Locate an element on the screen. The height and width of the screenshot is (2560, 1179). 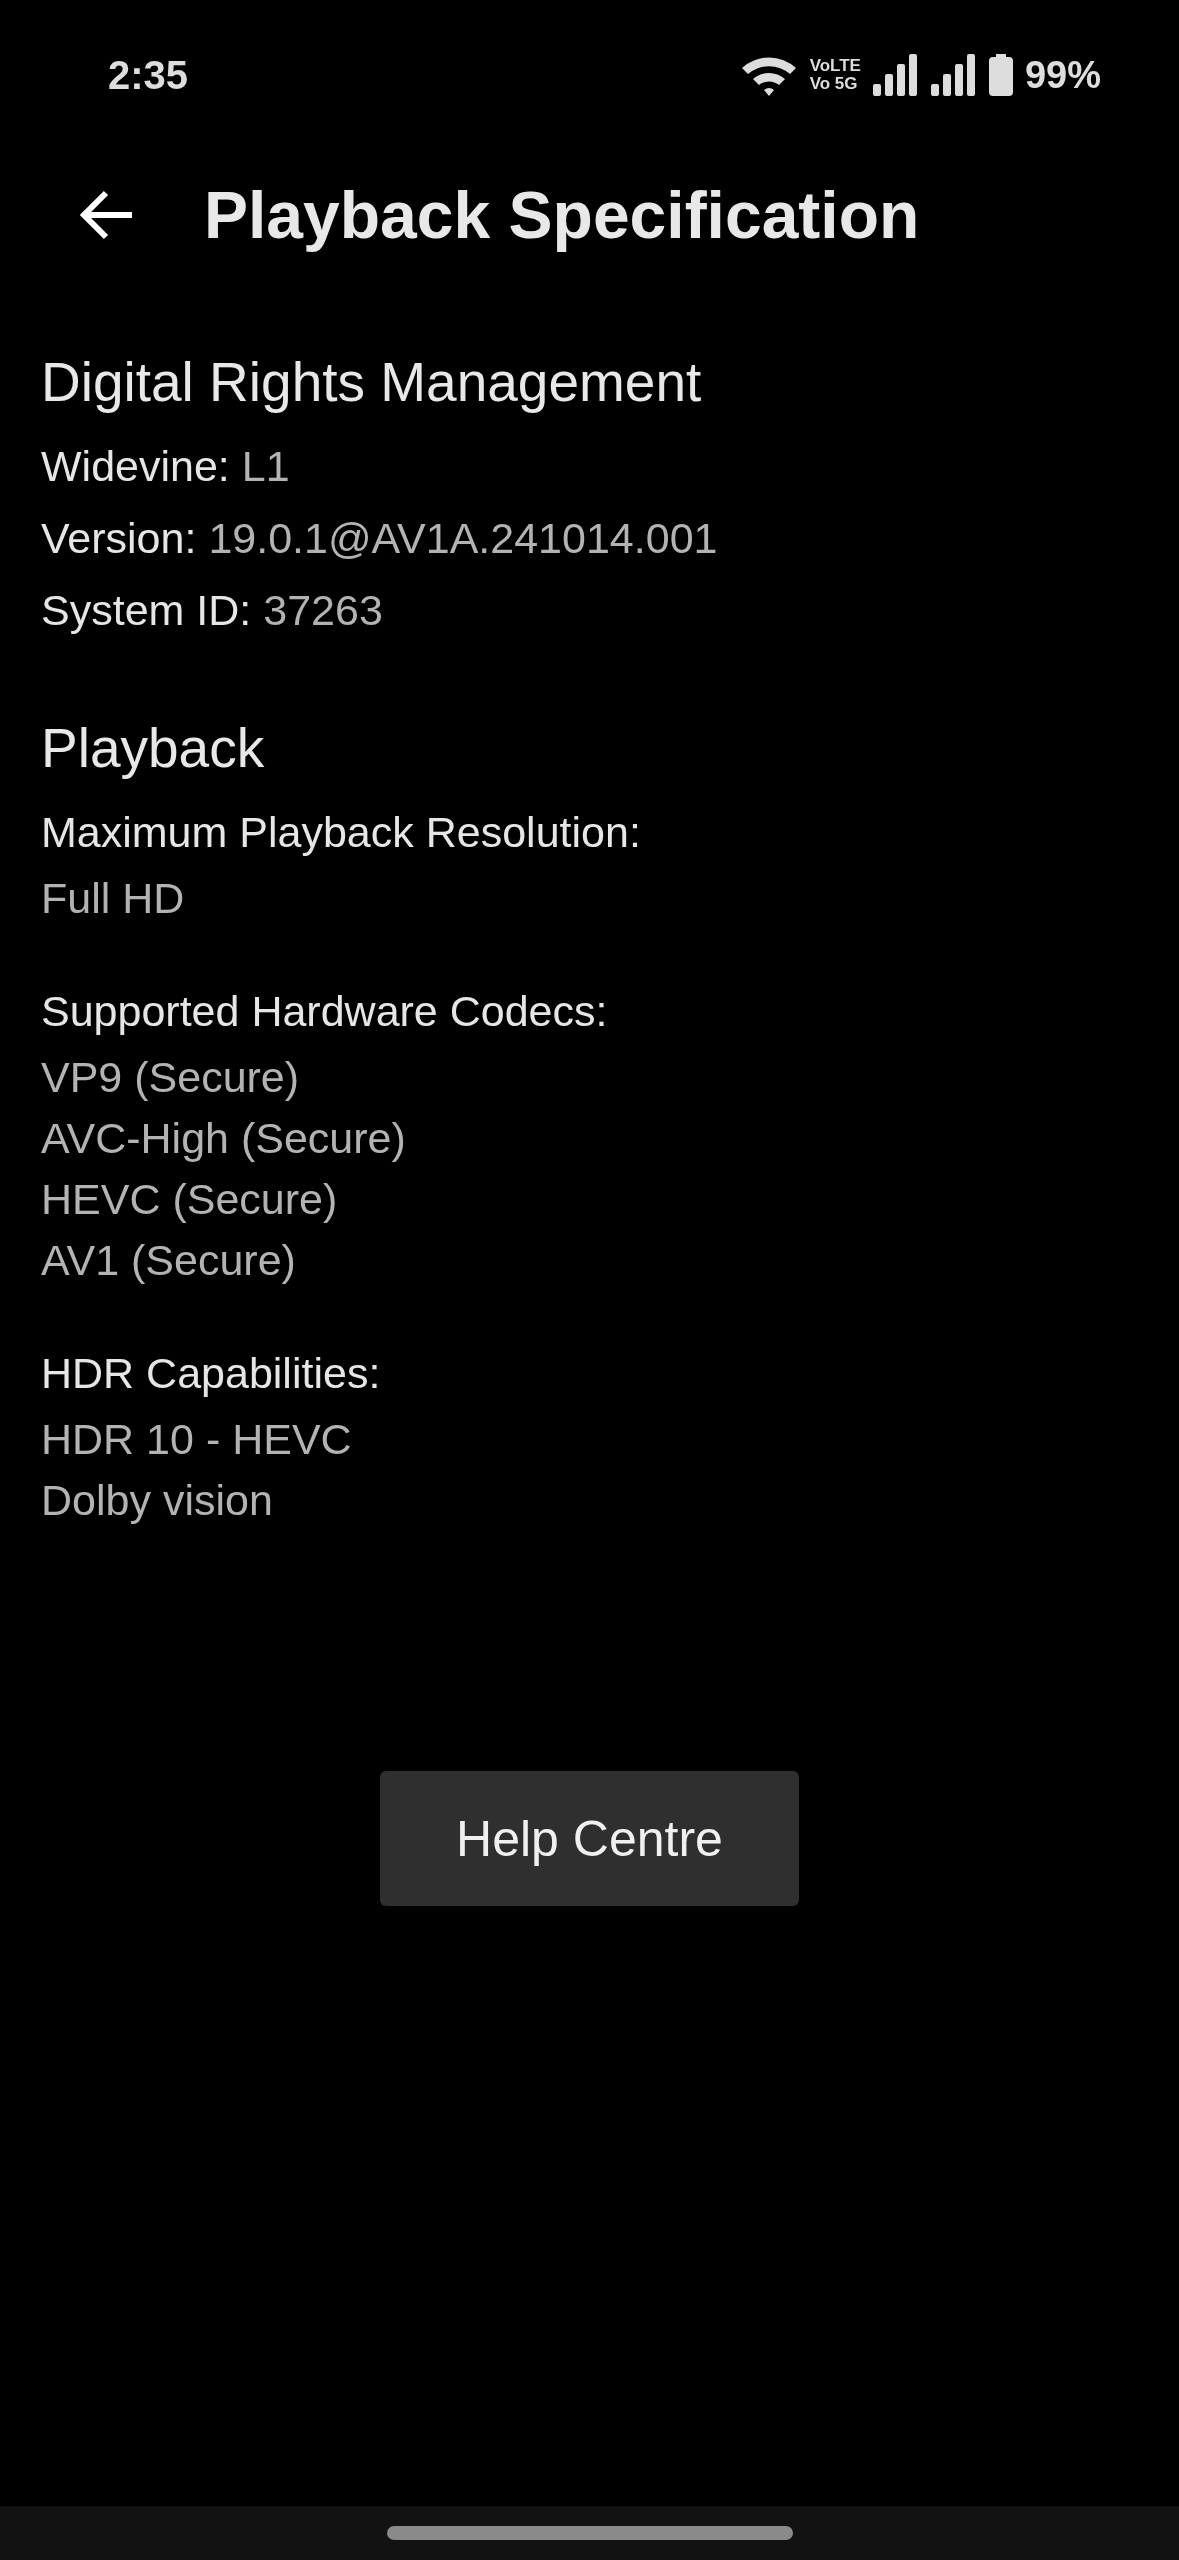
back-button is located at coordinates (106, 215).